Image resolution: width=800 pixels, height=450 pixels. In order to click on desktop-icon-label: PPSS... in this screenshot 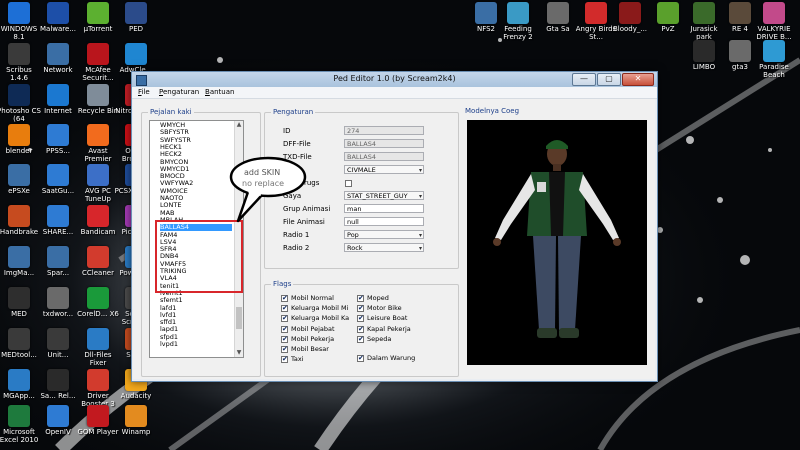, I will do `click(57, 151)`.